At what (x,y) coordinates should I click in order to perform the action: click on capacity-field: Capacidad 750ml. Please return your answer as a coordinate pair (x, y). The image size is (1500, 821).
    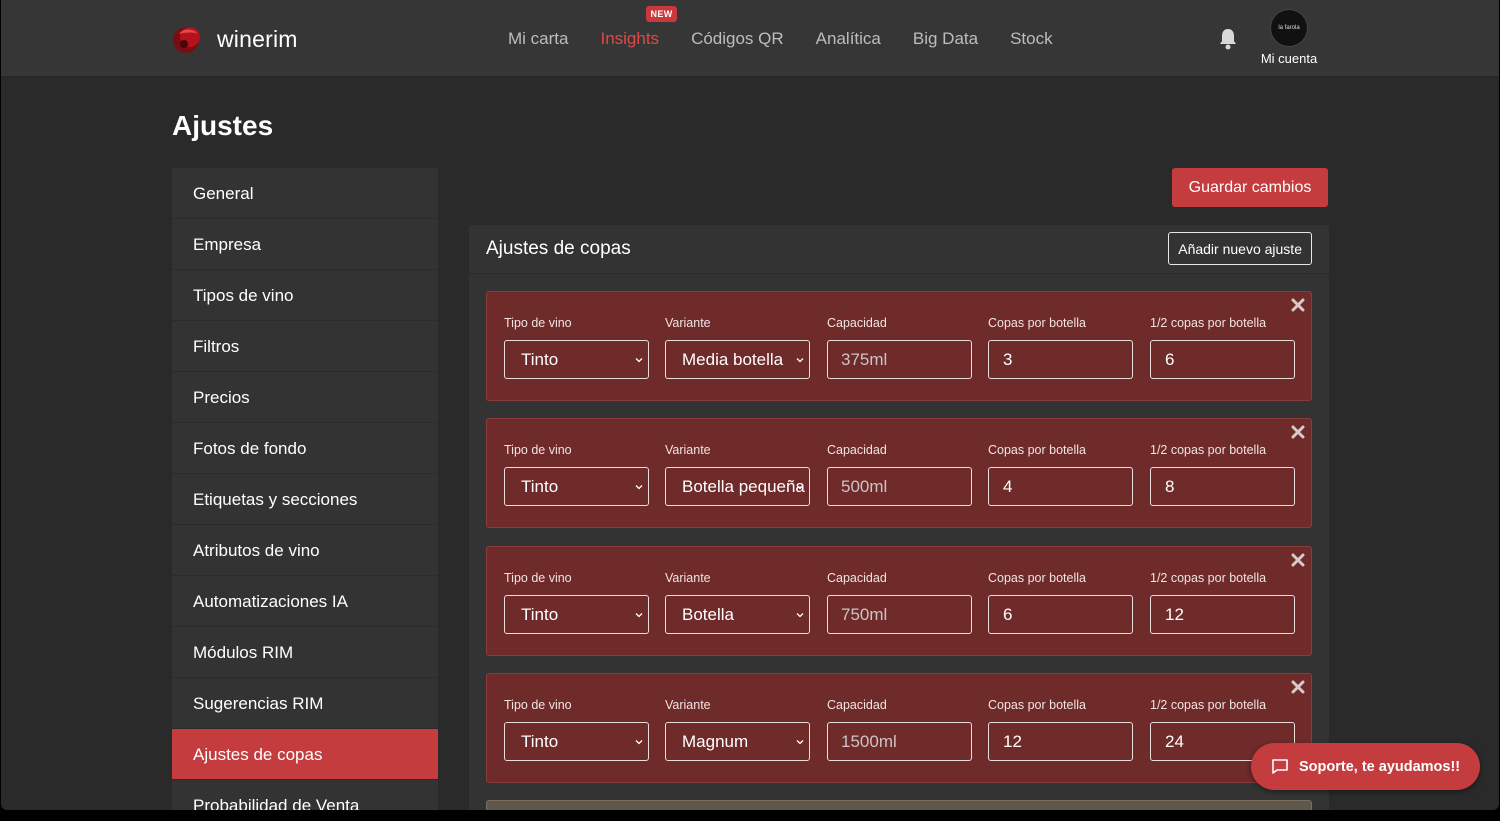
    Looking at the image, I should click on (899, 602).